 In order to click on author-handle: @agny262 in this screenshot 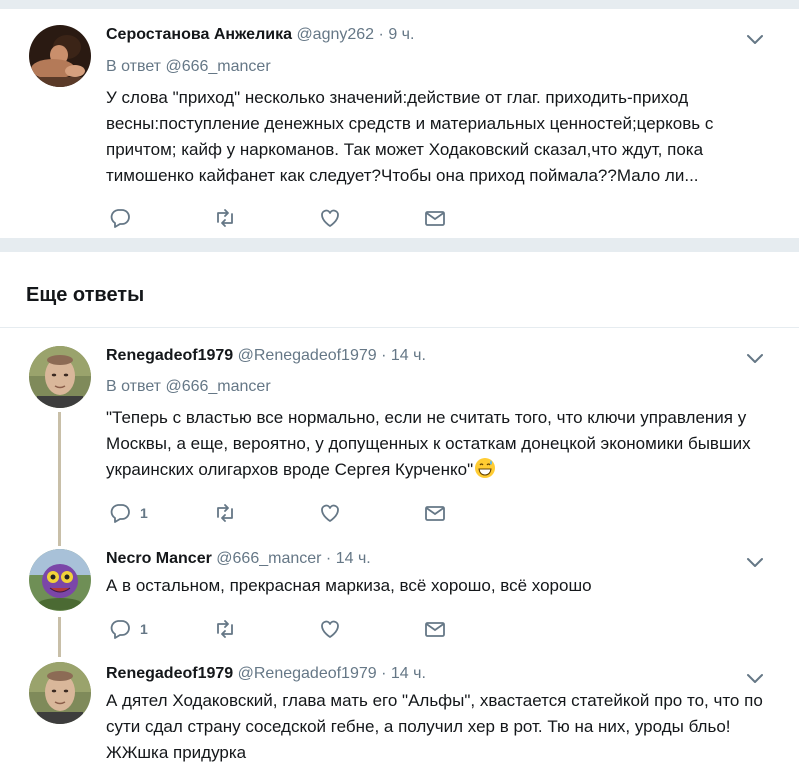, I will do `click(335, 34)`.